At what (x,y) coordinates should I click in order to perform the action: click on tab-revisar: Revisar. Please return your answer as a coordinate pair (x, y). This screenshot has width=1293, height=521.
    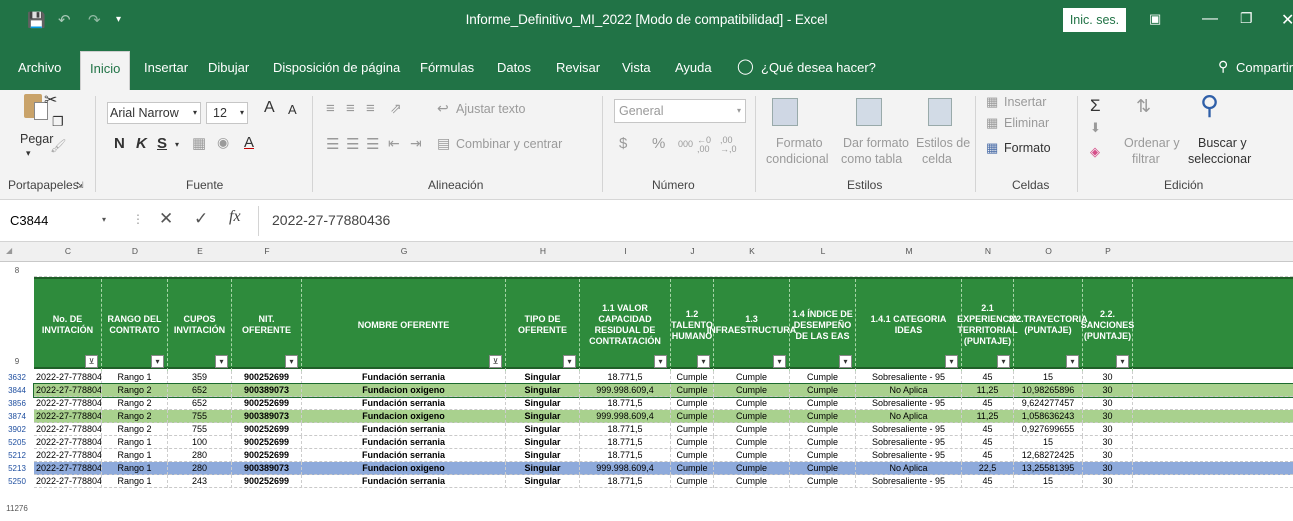
    Looking at the image, I should click on (578, 67).